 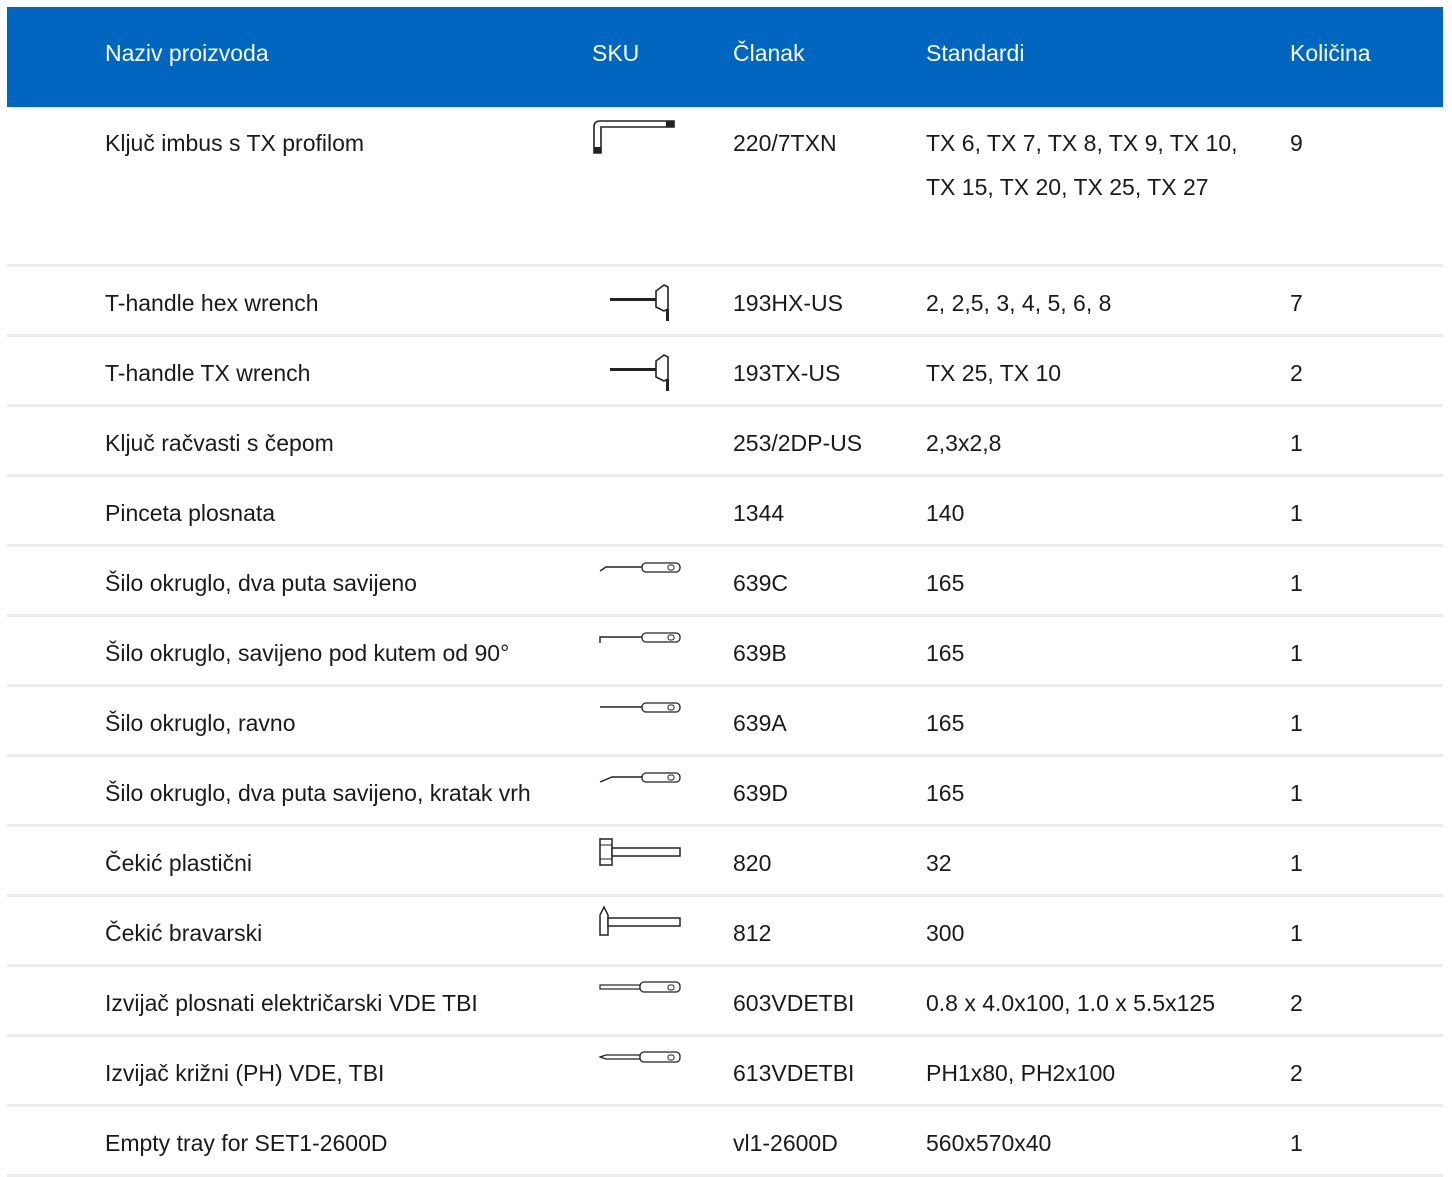 I want to click on article-number: 193TX-US, so click(x=787, y=373).